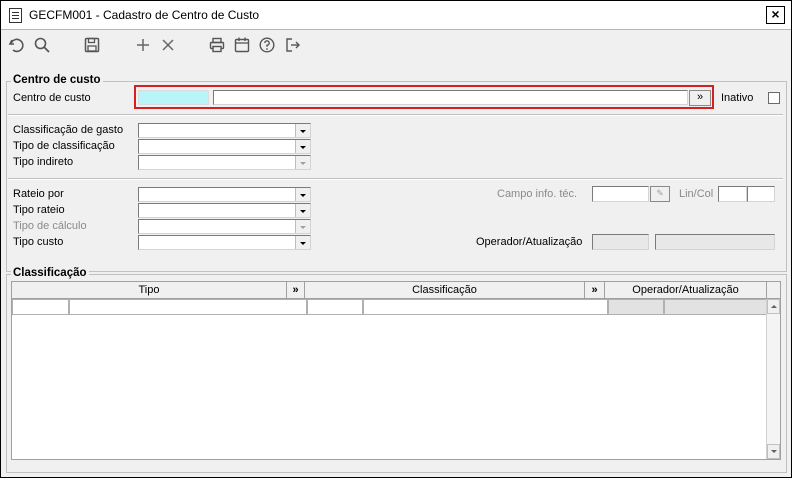 This screenshot has width=792, height=478. I want to click on tipo-indireto-select, so click(224, 162).